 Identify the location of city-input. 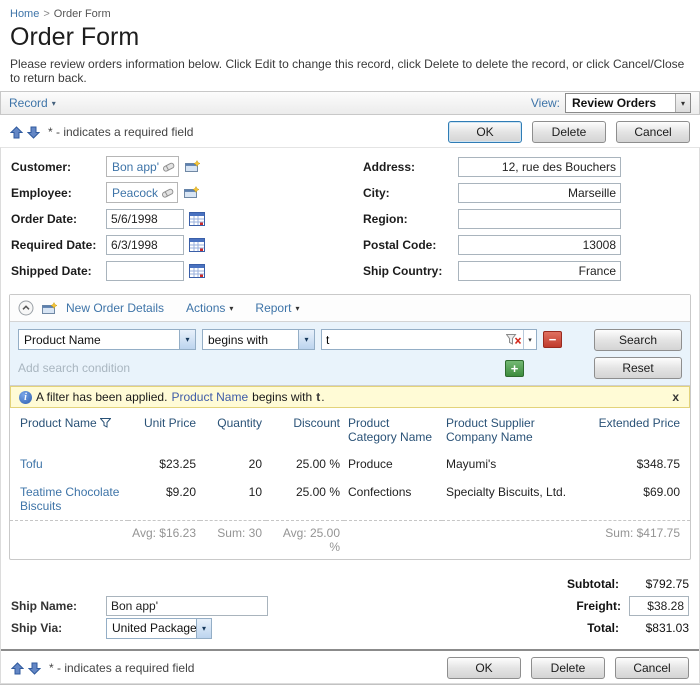
(539, 192).